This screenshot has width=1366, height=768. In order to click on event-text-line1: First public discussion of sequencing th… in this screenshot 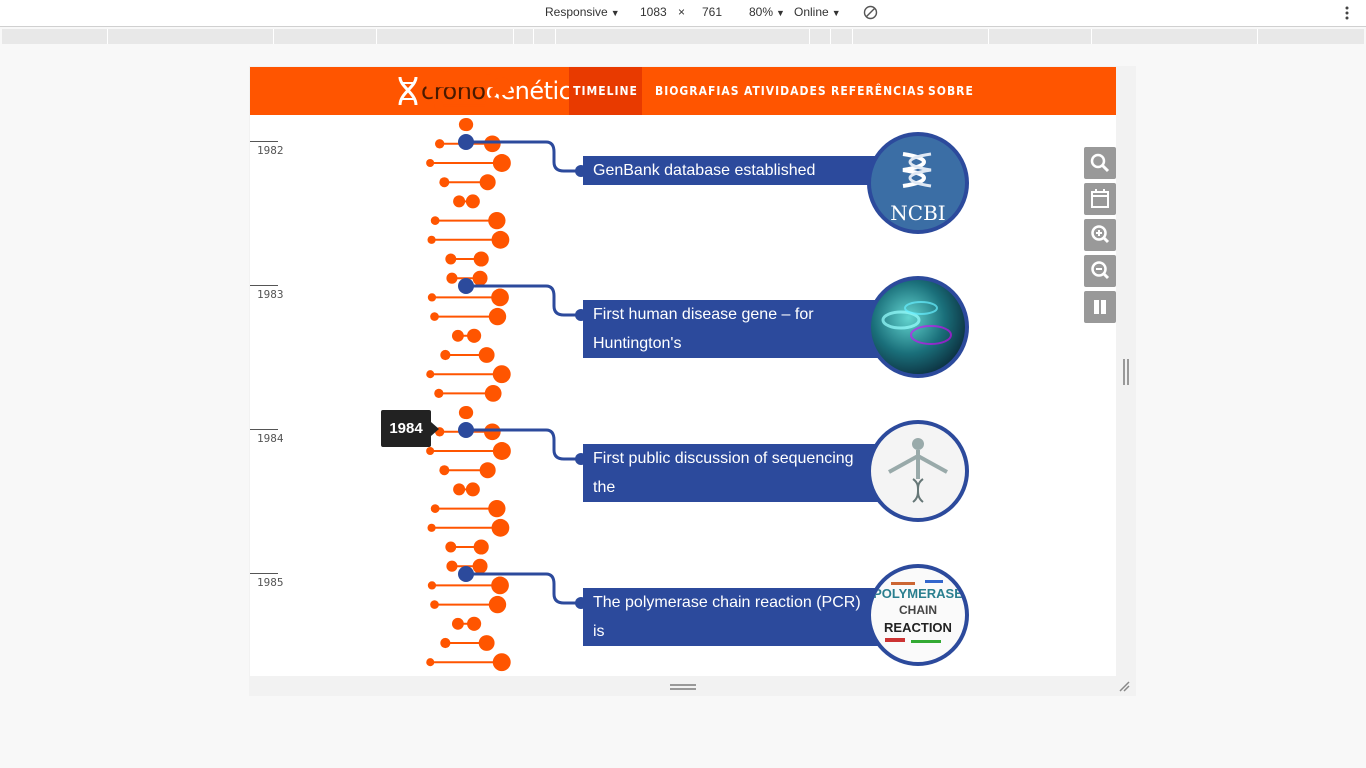, I will do `click(723, 473)`.